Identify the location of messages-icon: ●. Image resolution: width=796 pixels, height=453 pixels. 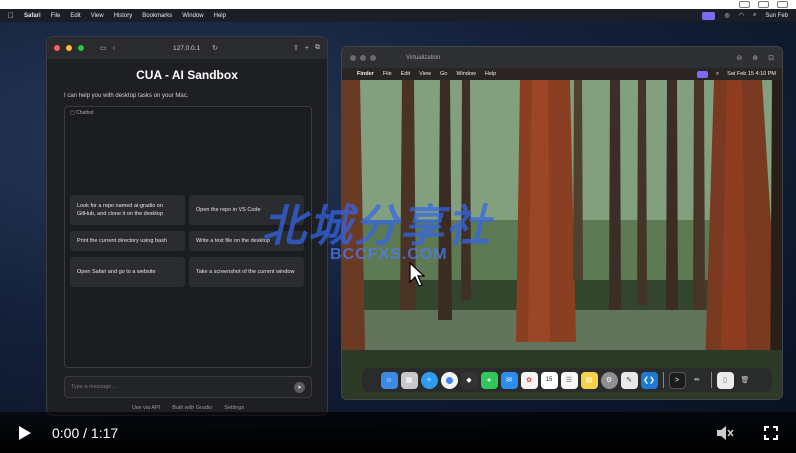
(489, 380).